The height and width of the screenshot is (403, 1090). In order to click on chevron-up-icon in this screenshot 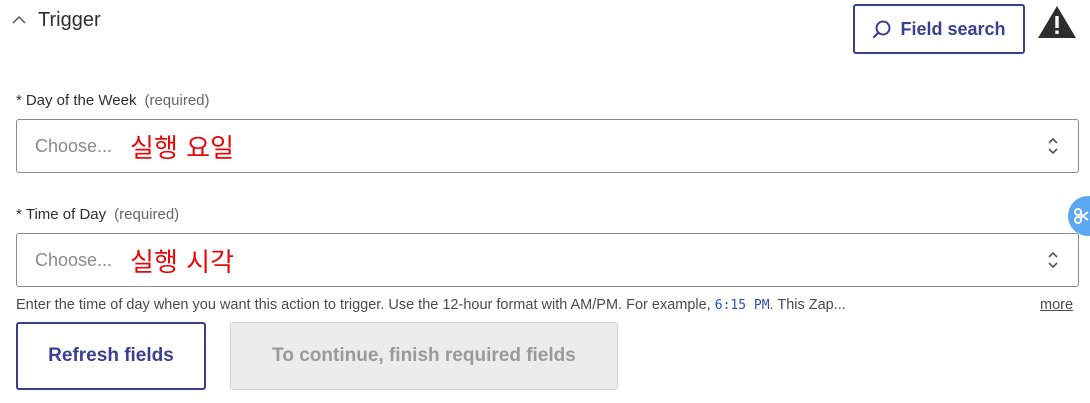, I will do `click(19, 19)`.